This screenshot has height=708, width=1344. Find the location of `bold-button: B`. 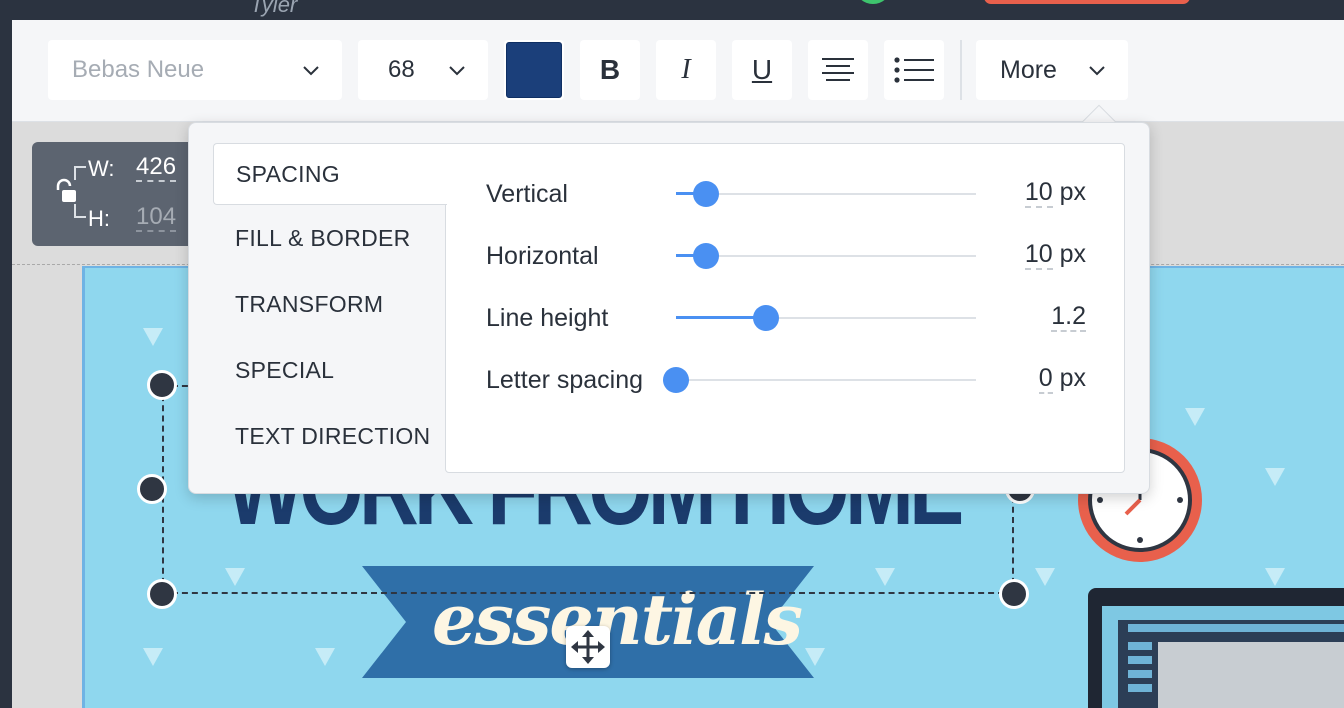

bold-button: B is located at coordinates (610, 70).